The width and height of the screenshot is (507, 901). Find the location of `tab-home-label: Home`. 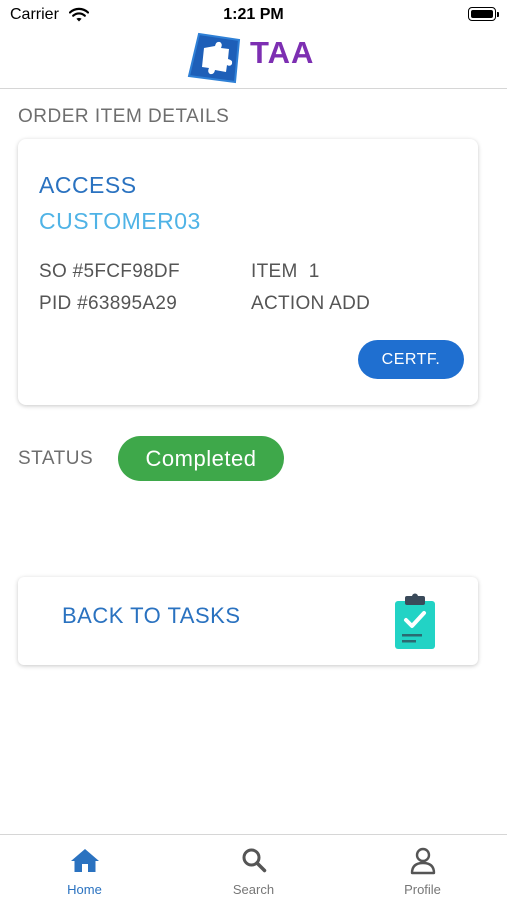

tab-home-label: Home is located at coordinates (84, 889).